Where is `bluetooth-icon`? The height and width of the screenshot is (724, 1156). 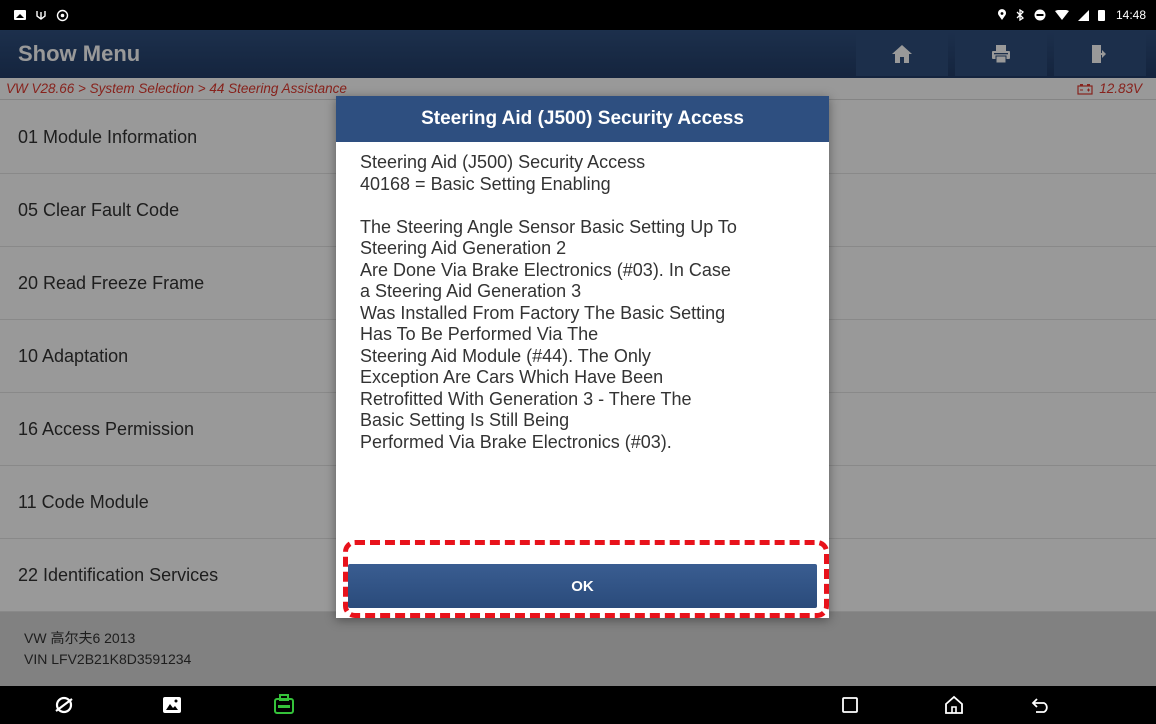 bluetooth-icon is located at coordinates (1020, 15).